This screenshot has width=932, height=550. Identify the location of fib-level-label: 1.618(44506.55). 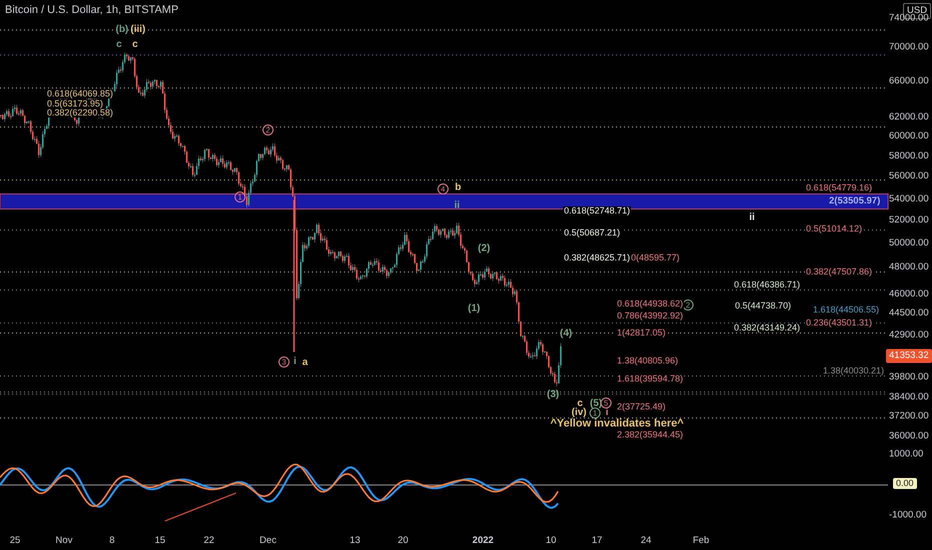
(846, 310).